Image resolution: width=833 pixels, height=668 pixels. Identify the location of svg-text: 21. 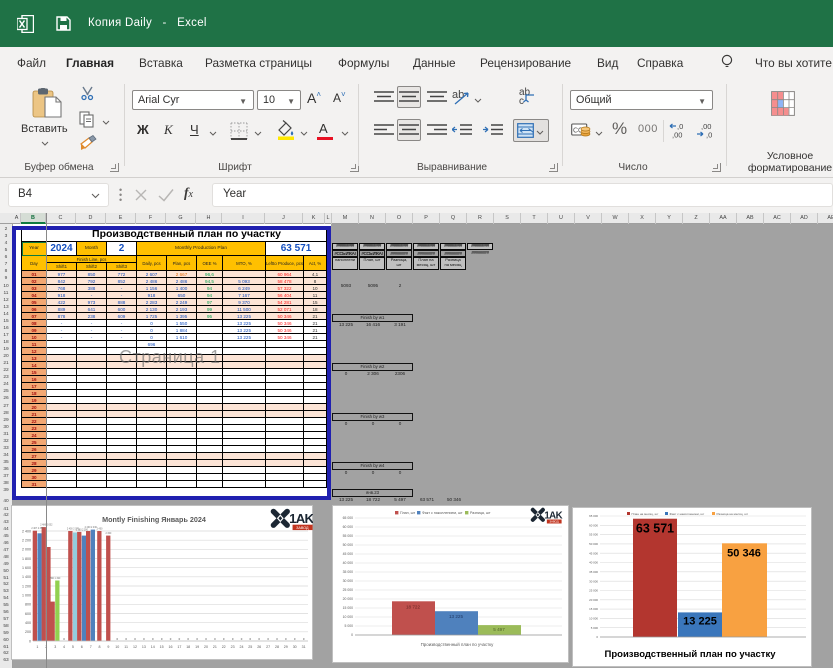
(215, 647).